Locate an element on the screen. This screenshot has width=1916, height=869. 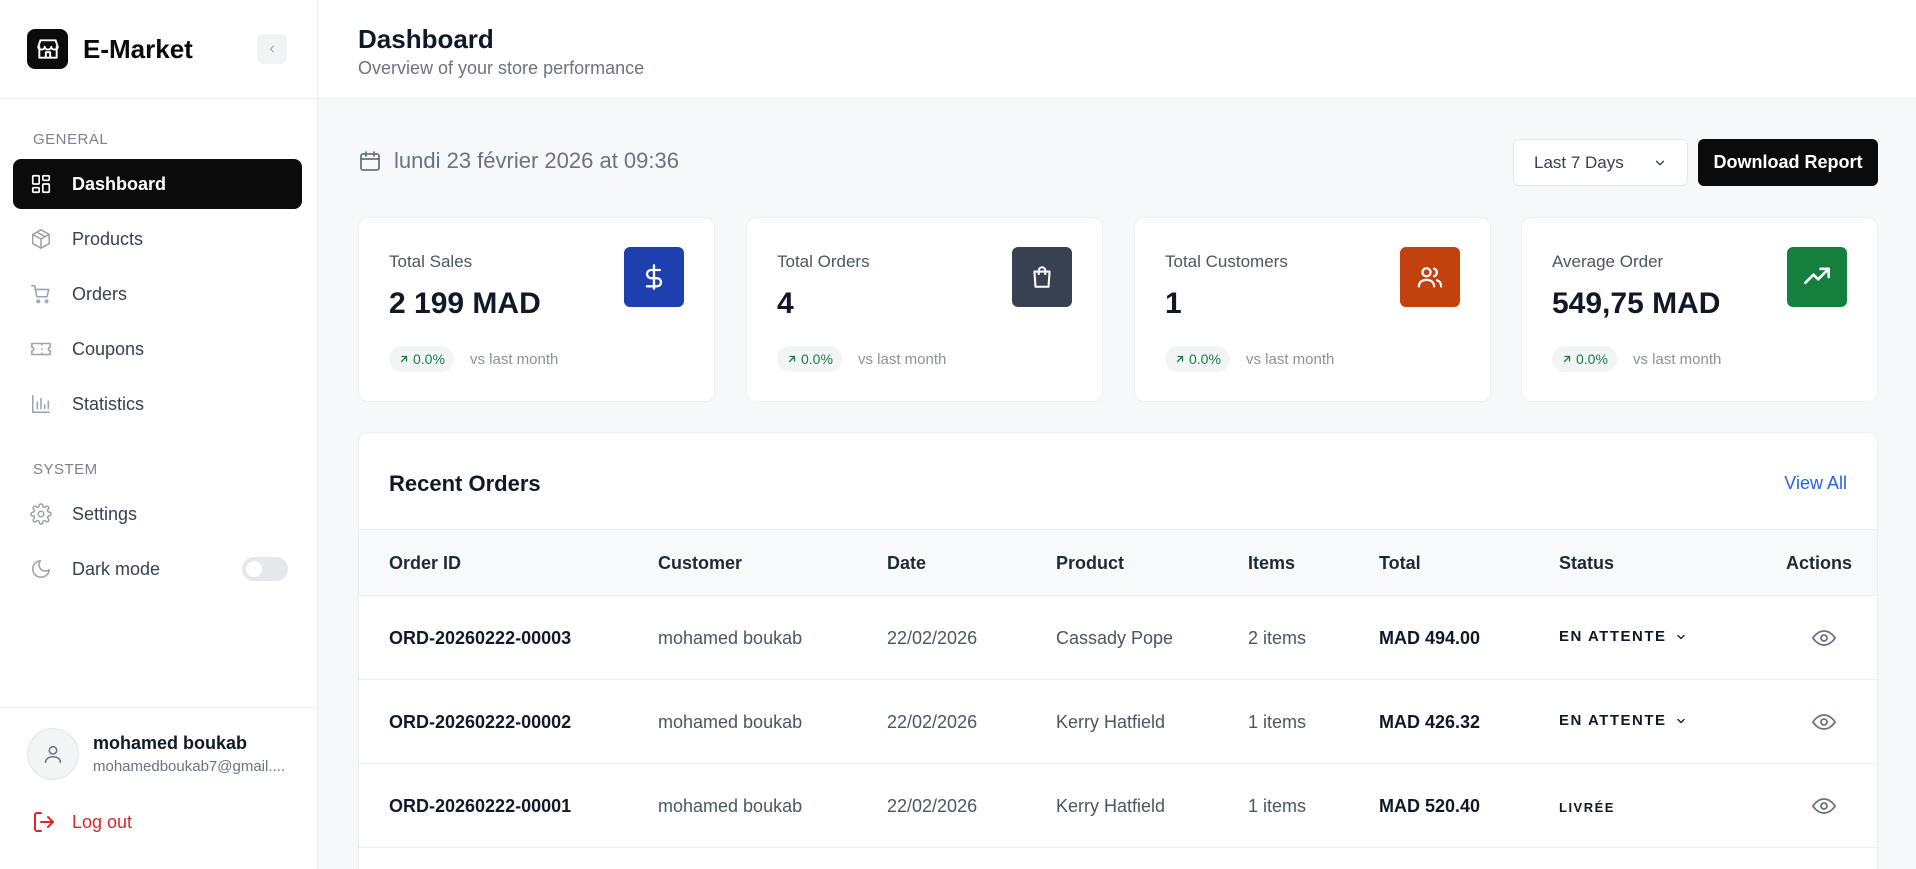
box-icon is located at coordinates (41, 239).